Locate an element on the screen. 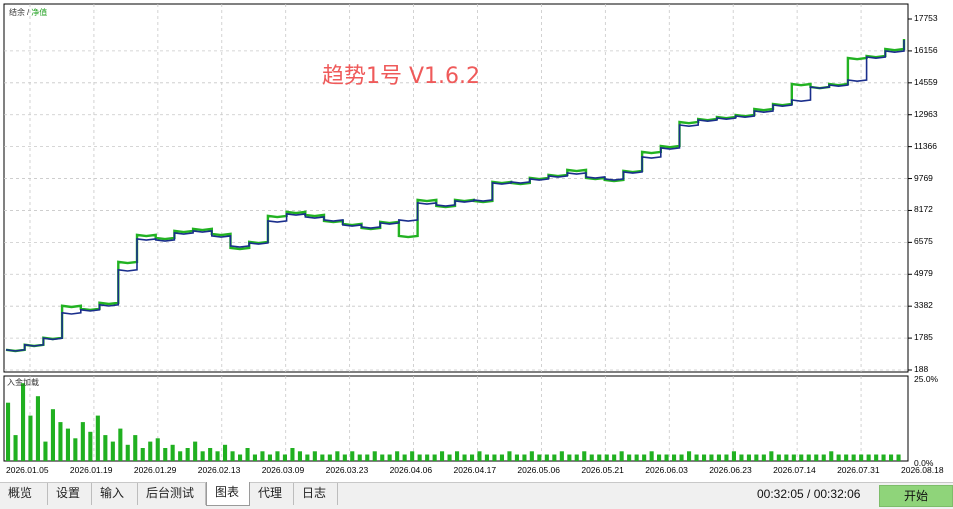 The image size is (953, 509). x-tick-label: 2026.05.21 is located at coordinates (602, 470).